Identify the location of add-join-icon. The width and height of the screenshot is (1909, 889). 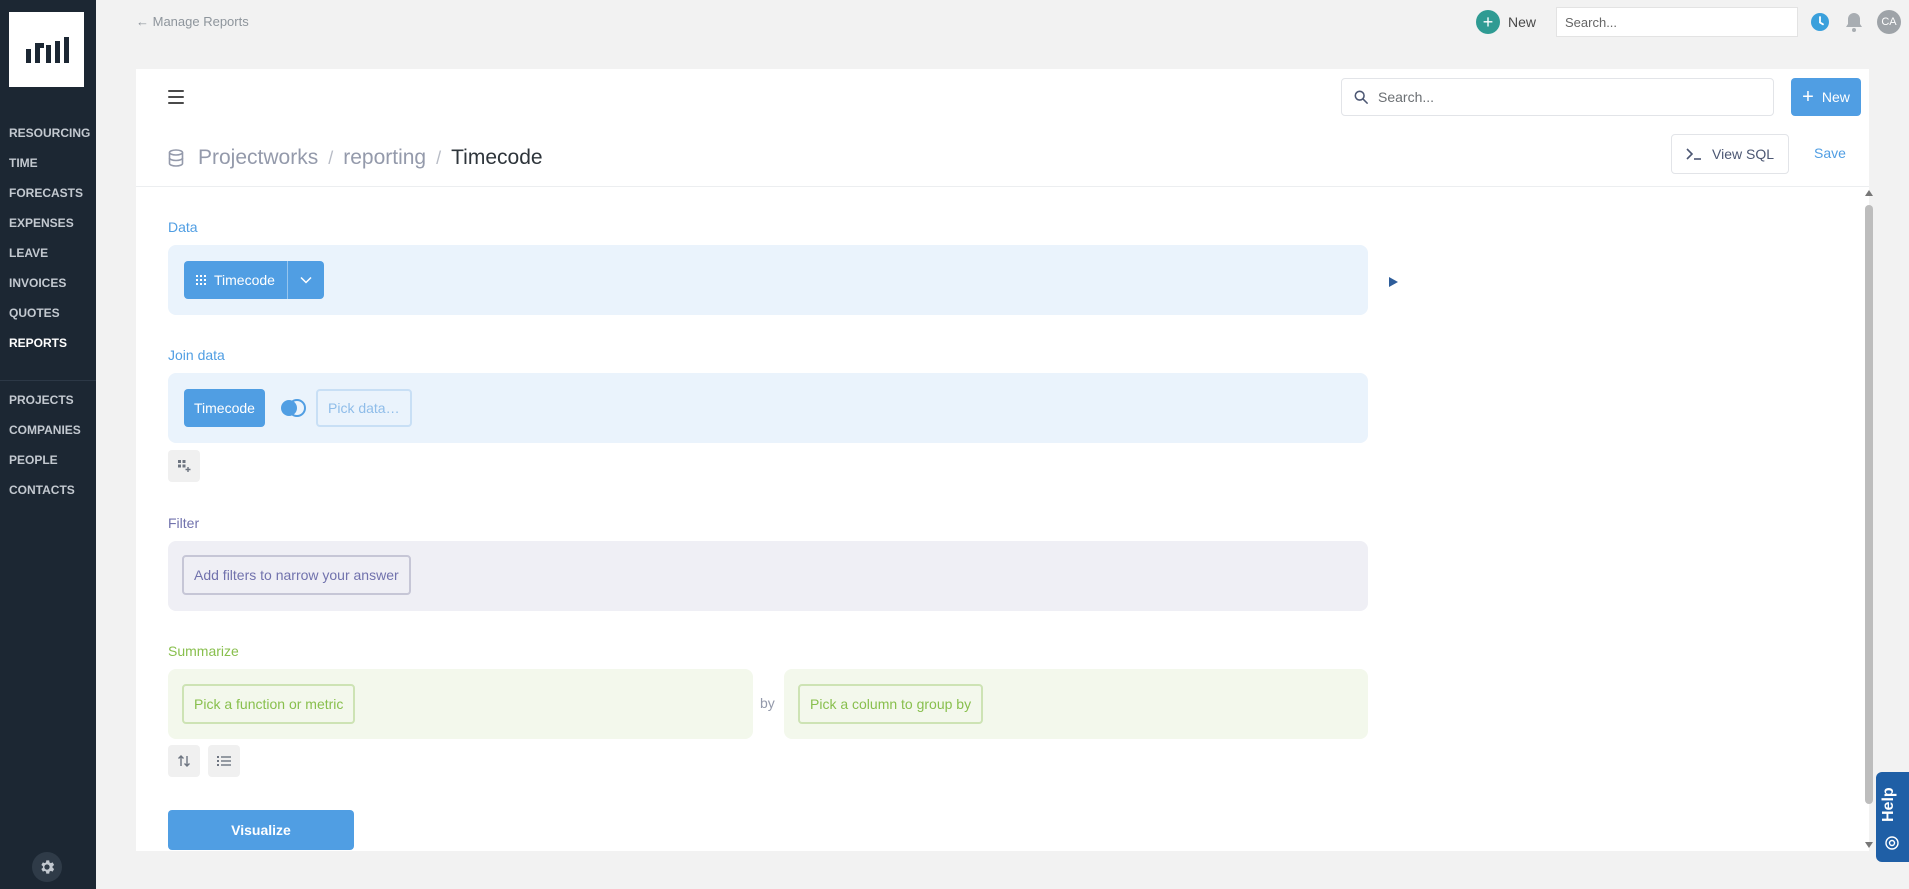
(184, 466).